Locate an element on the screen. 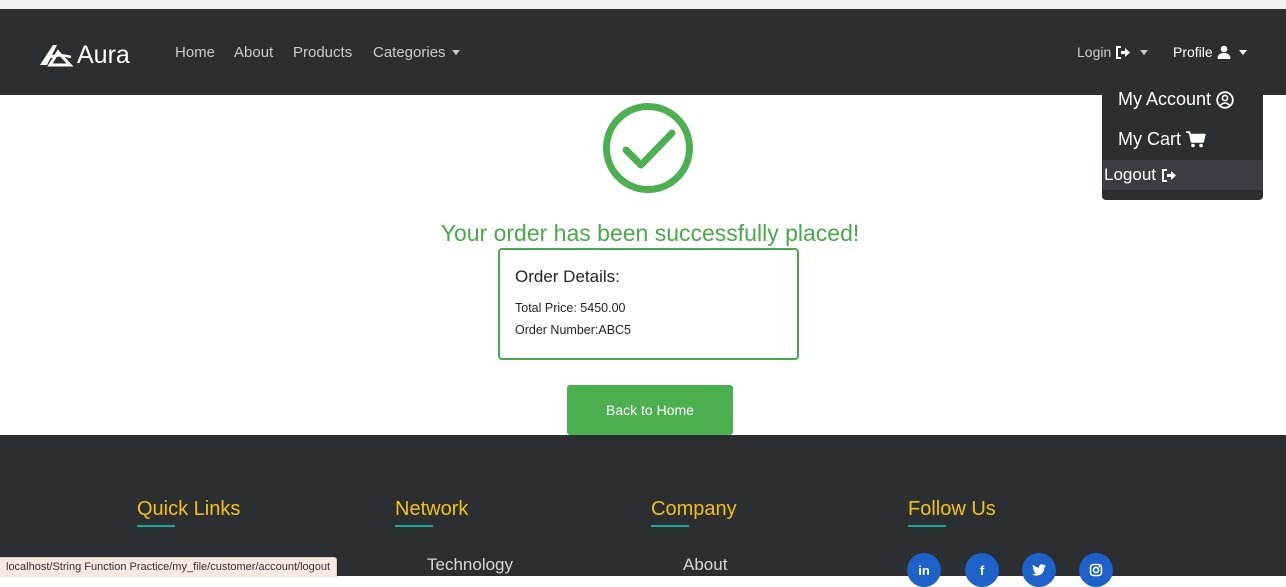 The image size is (1286, 587). success-check-icon is located at coordinates (648, 148).